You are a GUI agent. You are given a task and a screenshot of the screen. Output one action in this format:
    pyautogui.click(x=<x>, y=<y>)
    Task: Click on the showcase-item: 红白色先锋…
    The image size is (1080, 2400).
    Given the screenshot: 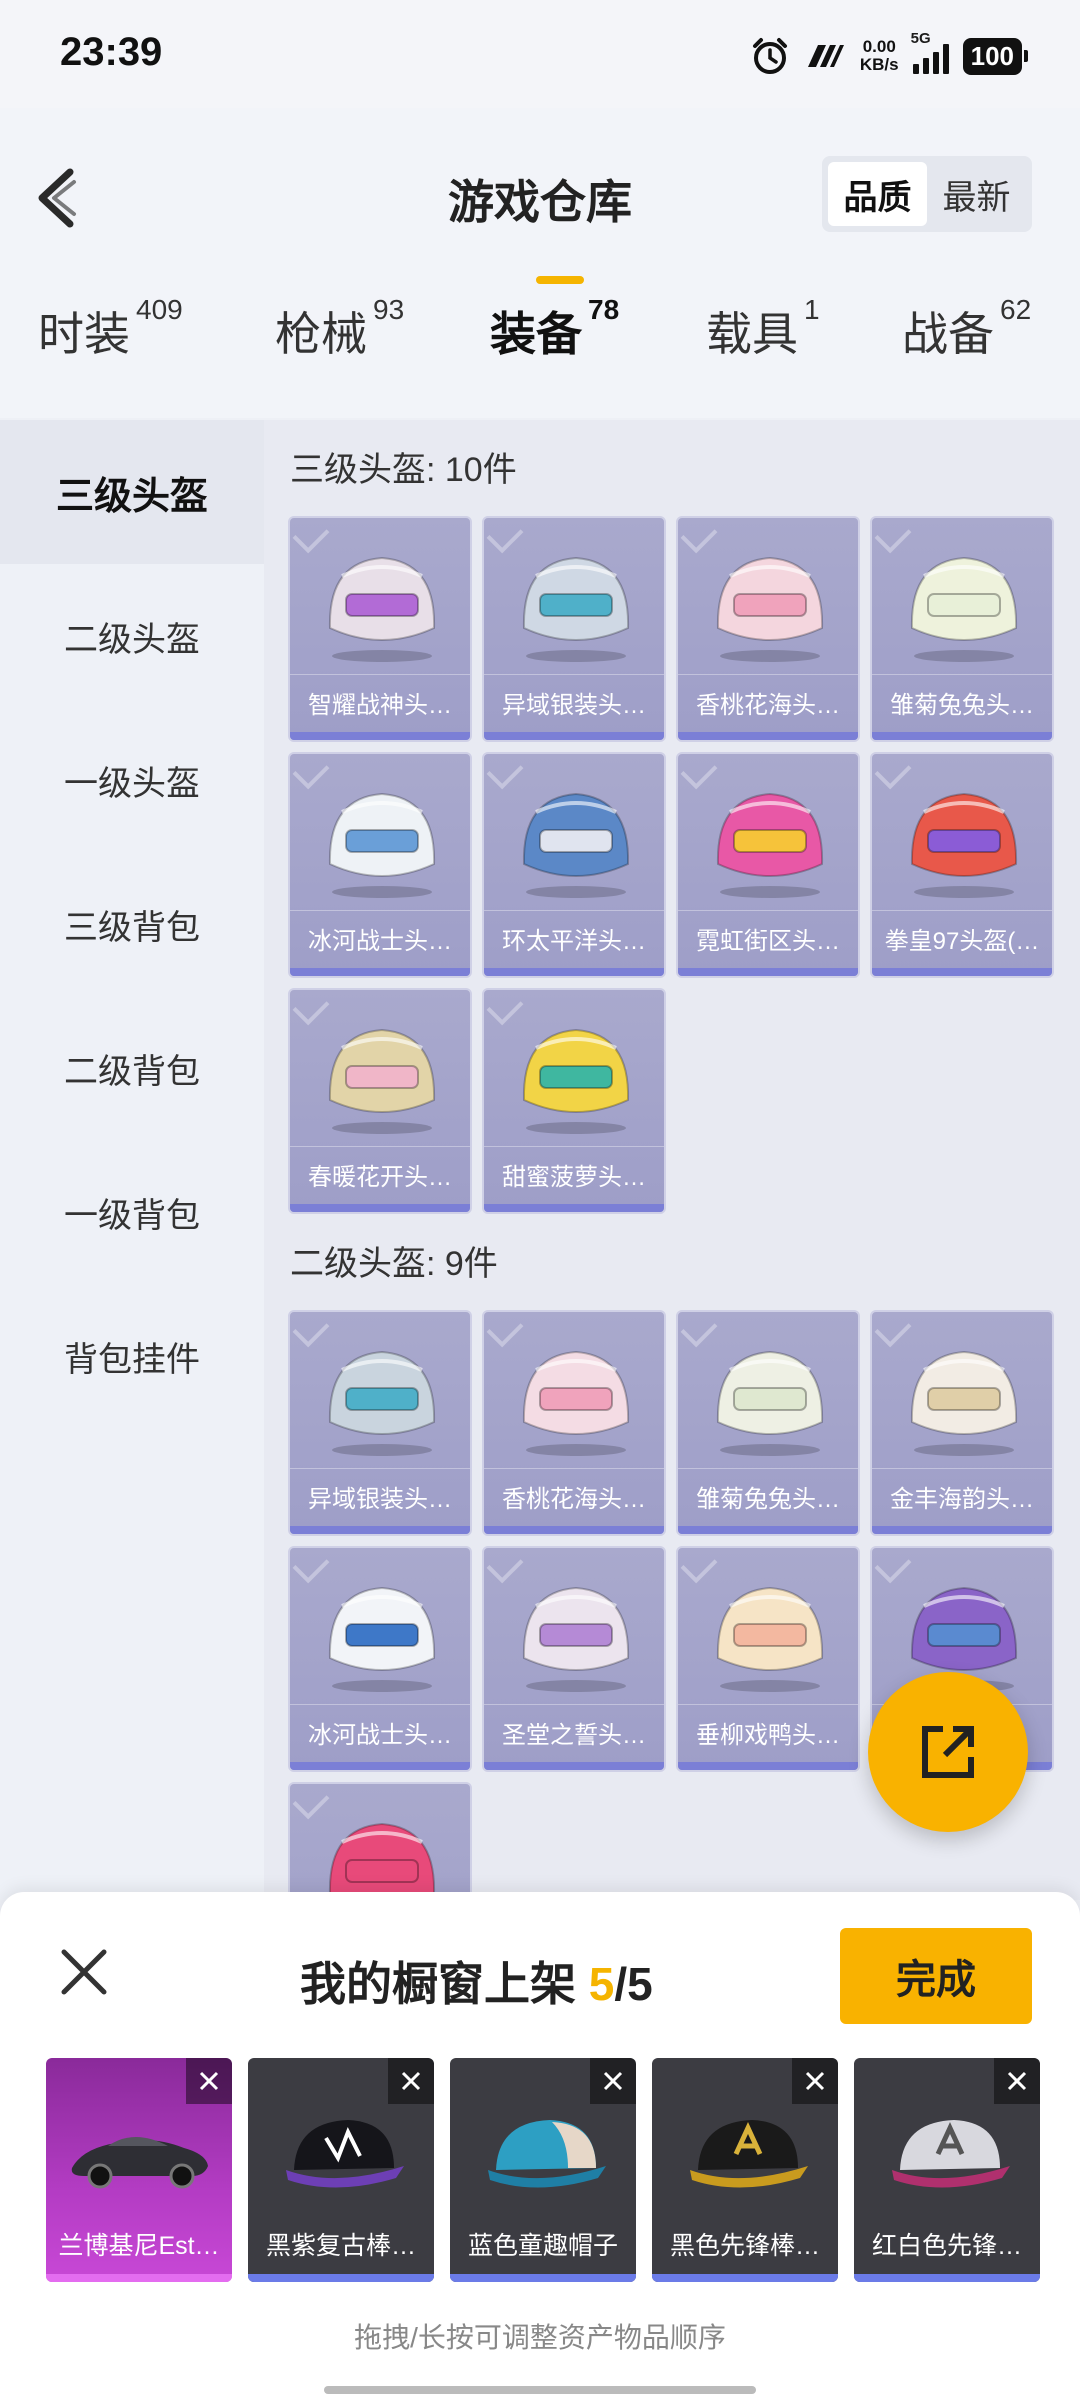 What is the action you would take?
    pyautogui.click(x=947, y=2170)
    